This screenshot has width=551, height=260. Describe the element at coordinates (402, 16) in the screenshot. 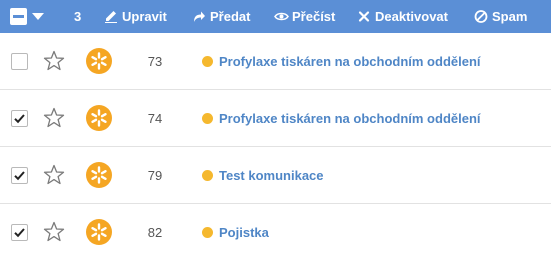

I see `deactivate-button: Deaktivovat` at that location.